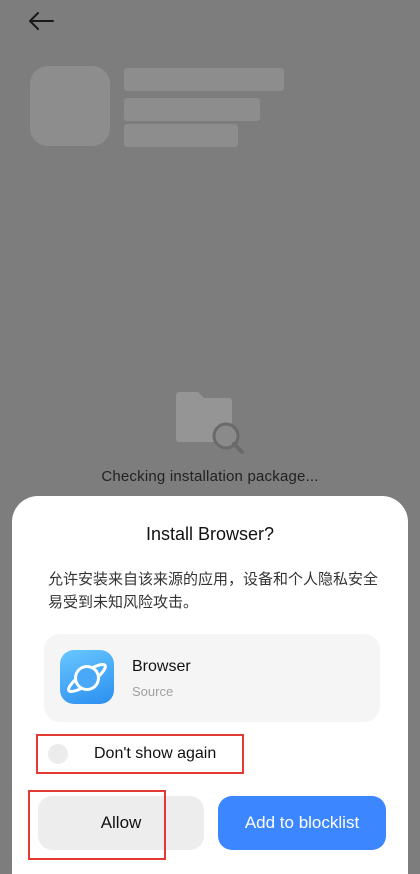 The image size is (420, 874). Describe the element at coordinates (210, 423) in the screenshot. I see `folder-search-icon` at that location.